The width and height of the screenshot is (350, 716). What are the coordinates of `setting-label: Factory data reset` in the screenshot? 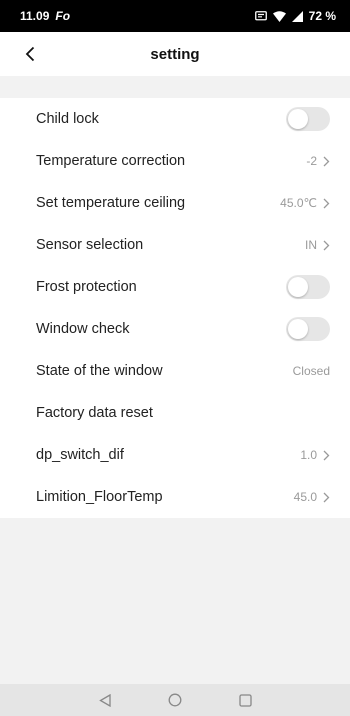 It's located at (94, 413).